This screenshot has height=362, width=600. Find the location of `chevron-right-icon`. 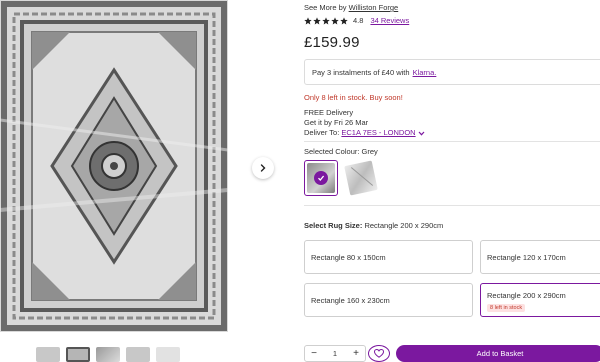

chevron-right-icon is located at coordinates (263, 168).